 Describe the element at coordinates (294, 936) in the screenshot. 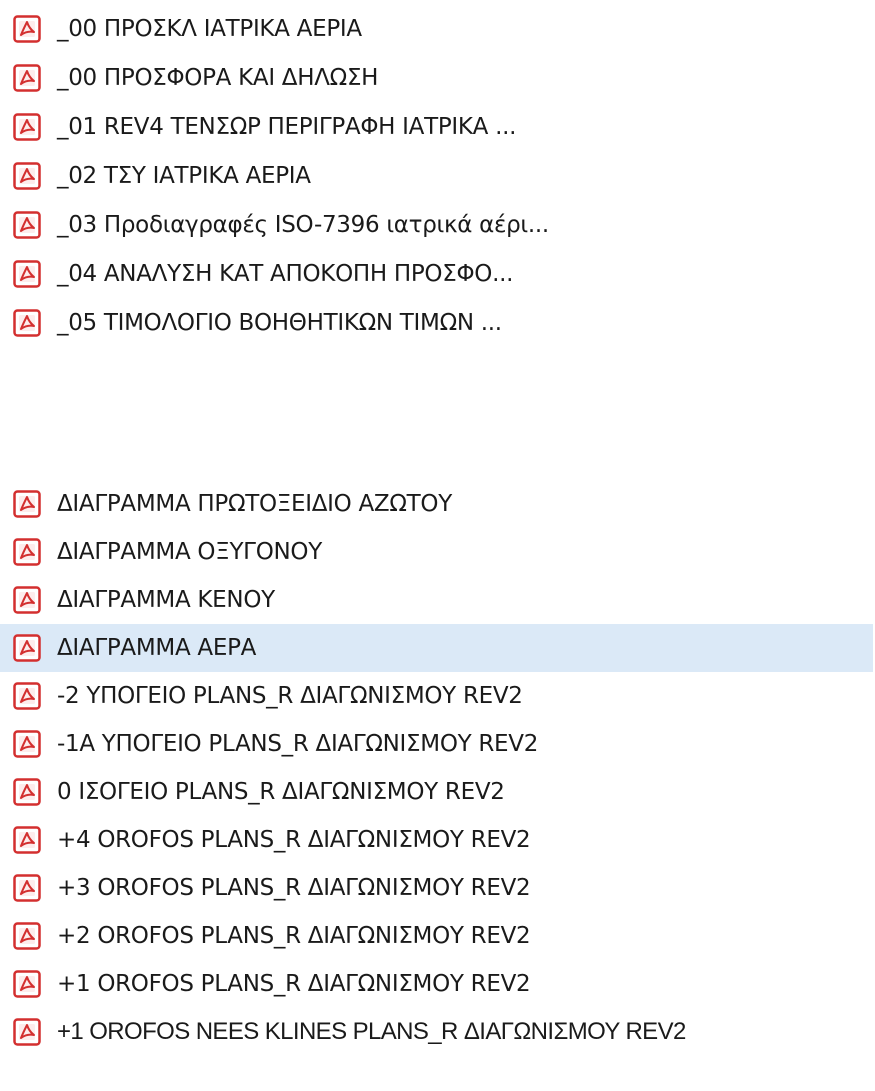

I see `file-name-label: +2 OROFOS PLANS_R ΔΙΑΓΩΝΙΣΜΟΥ REV2` at that location.